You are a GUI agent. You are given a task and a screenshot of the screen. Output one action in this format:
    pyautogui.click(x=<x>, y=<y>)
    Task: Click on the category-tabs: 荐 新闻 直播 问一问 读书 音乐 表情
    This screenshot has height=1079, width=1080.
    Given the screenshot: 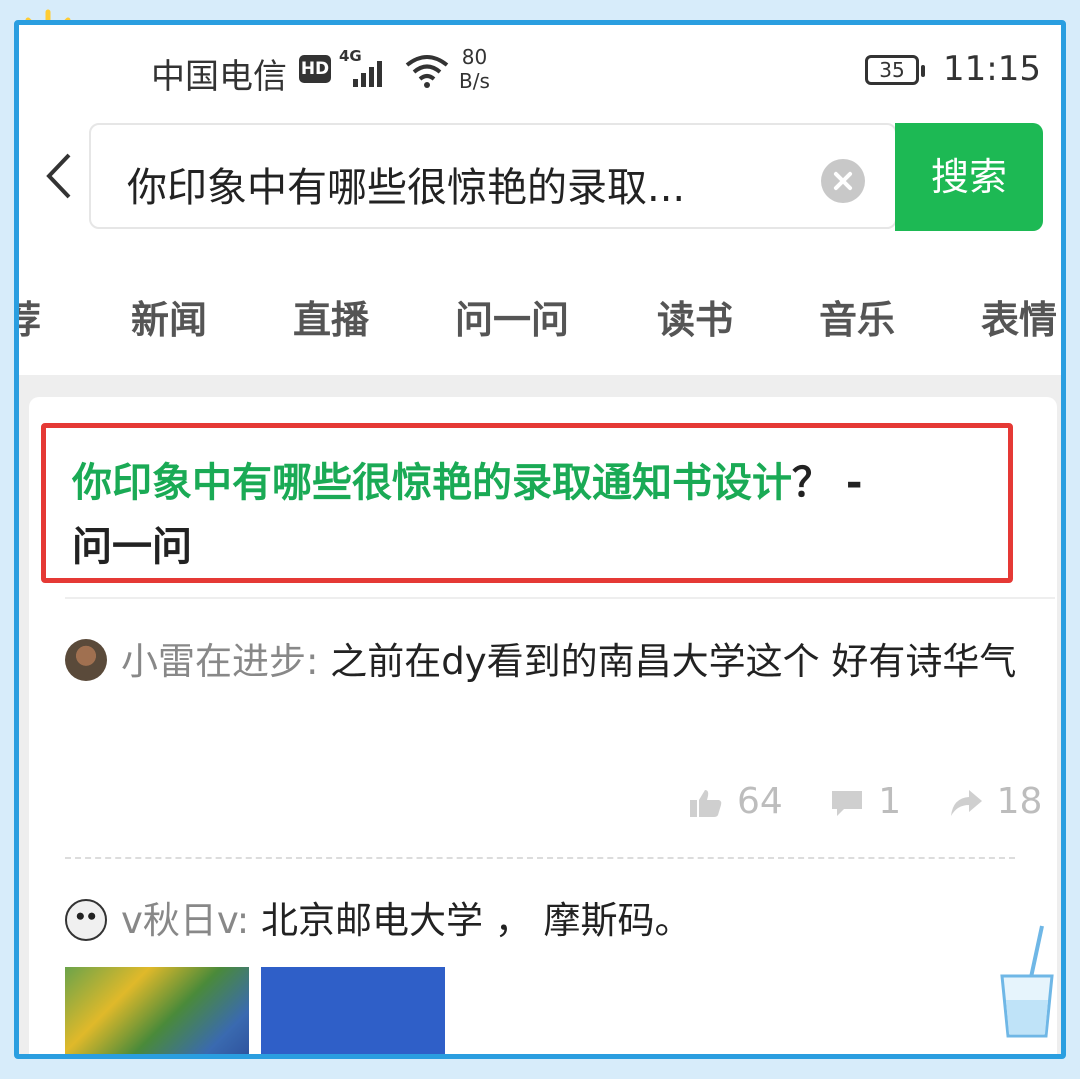 What is the action you would take?
    pyautogui.click(x=540, y=311)
    